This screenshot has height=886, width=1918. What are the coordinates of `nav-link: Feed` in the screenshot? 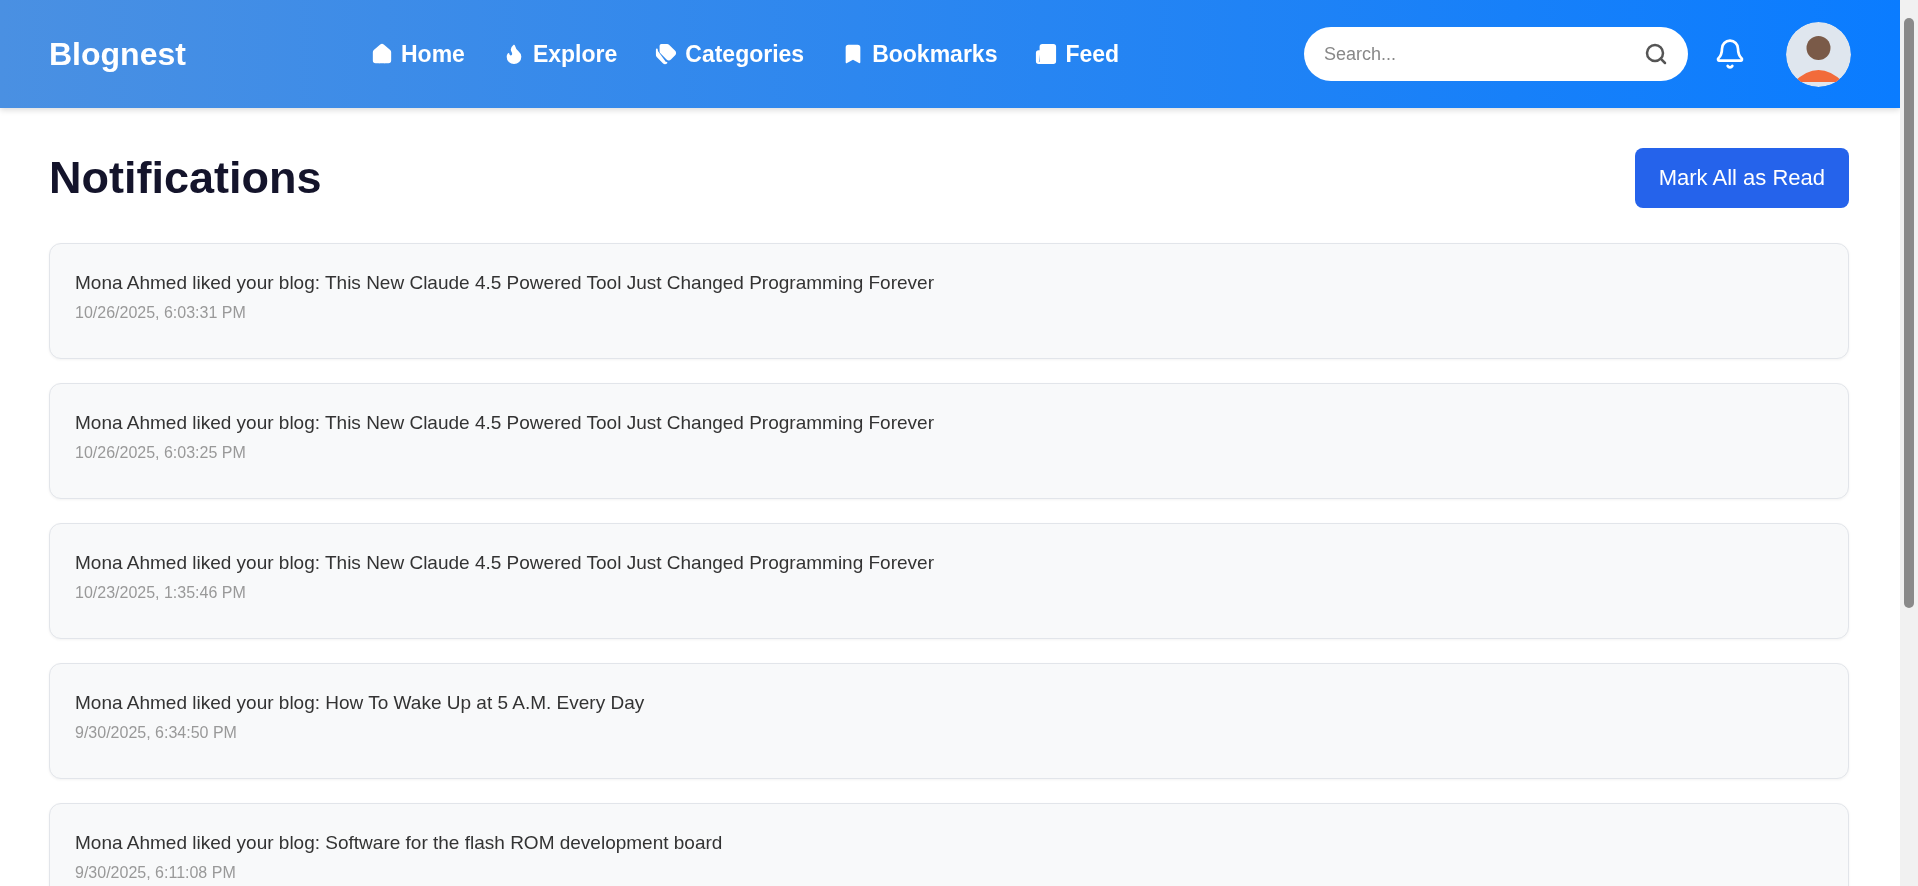 It's located at (1077, 54).